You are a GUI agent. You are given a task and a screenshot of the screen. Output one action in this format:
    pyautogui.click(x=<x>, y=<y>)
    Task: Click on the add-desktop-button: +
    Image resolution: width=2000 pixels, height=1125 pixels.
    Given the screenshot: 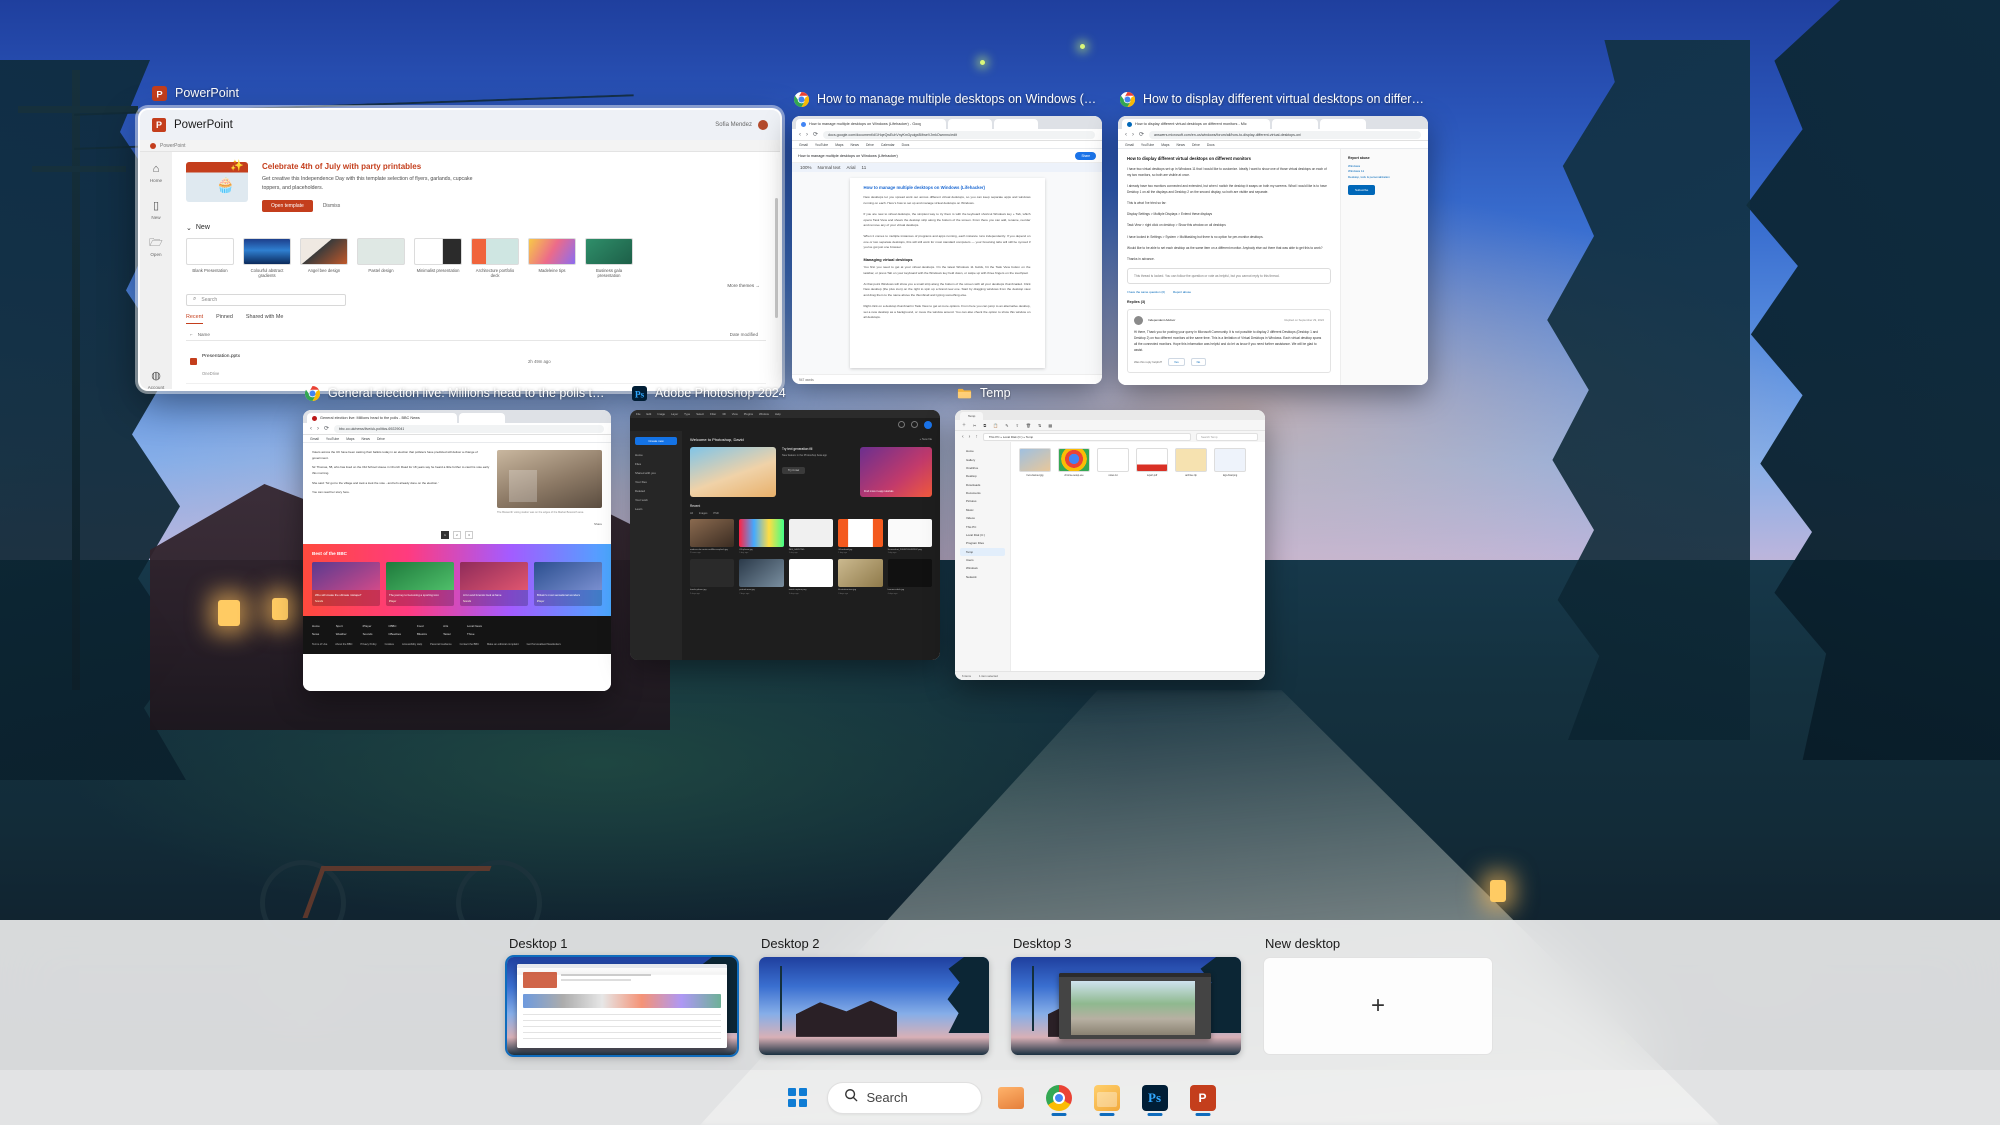 What is the action you would take?
    pyautogui.click(x=1378, y=1005)
    